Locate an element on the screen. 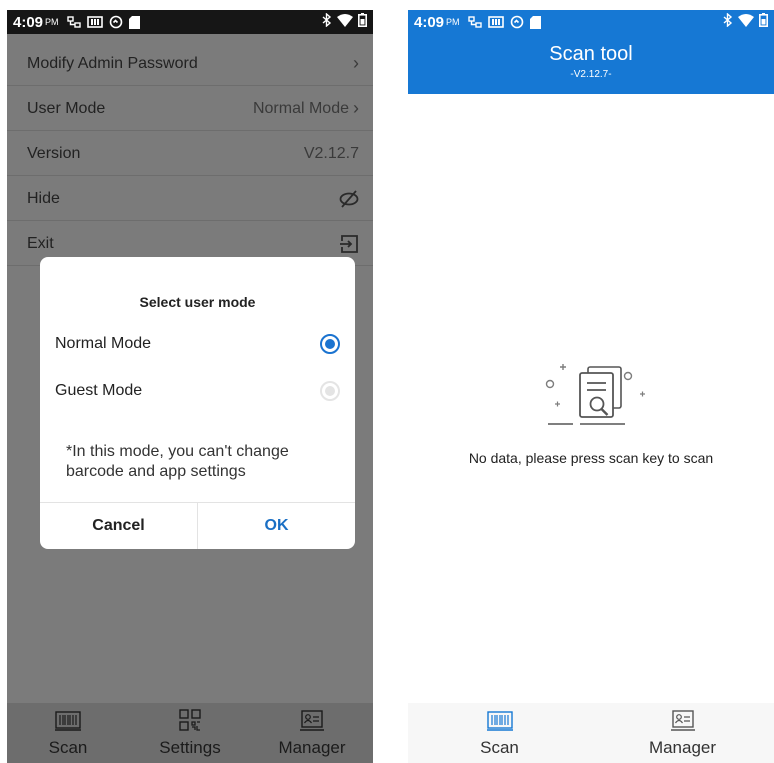 The height and width of the screenshot is (763, 774). option-label: Guest Mode is located at coordinates (99, 390).